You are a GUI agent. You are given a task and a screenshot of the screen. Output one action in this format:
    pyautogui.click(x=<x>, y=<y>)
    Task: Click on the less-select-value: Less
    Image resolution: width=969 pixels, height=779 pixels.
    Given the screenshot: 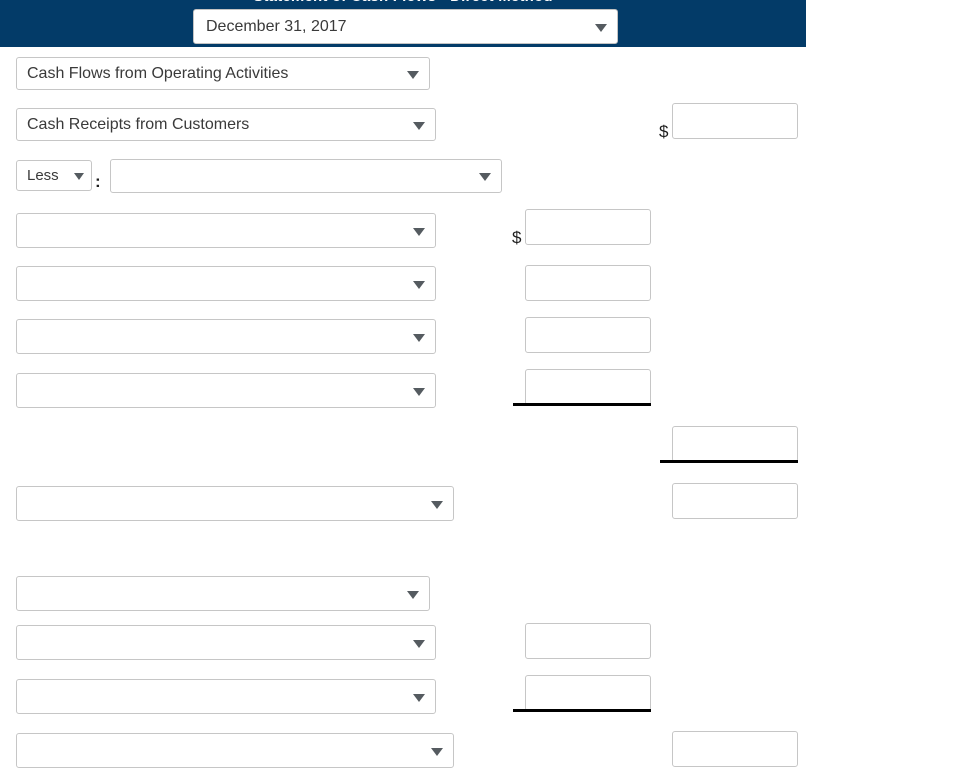 What is the action you would take?
    pyautogui.click(x=43, y=175)
    